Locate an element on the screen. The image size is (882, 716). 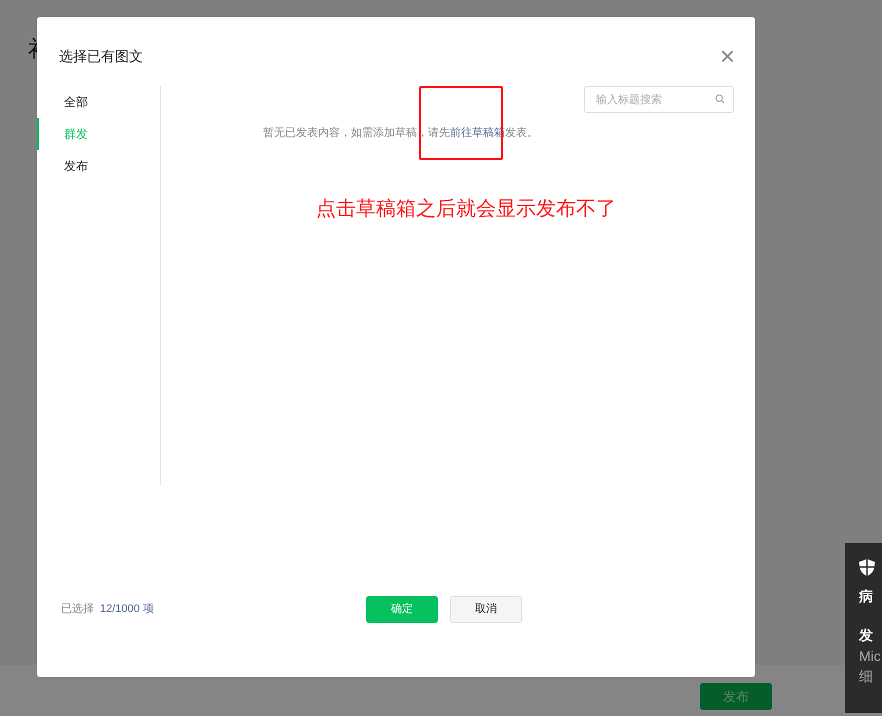
cancel-button: 取消 is located at coordinates (486, 609).